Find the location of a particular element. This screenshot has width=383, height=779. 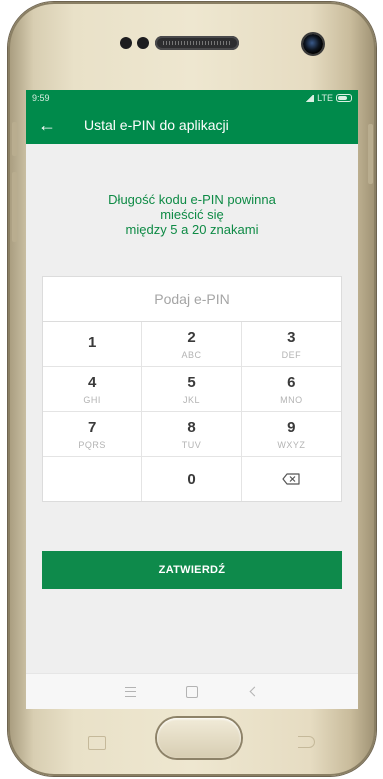

pin-input is located at coordinates (192, 299).